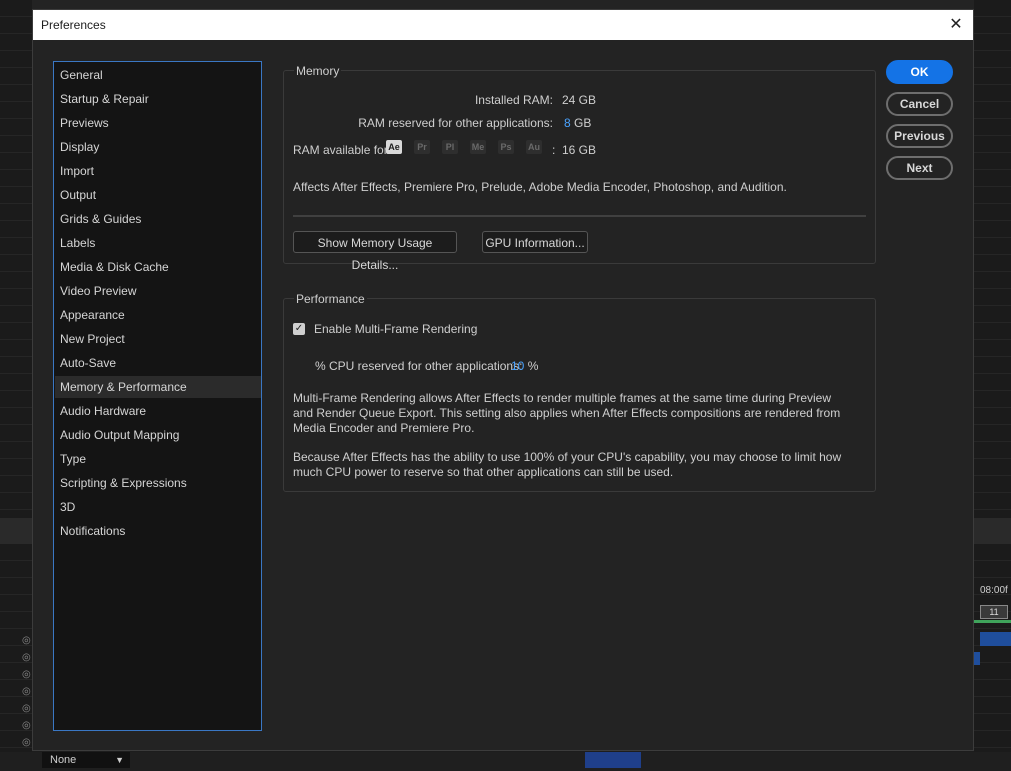 The height and width of the screenshot is (771, 1011). What do you see at coordinates (158, 123) in the screenshot?
I see `category-item-previews: Previews` at bounding box center [158, 123].